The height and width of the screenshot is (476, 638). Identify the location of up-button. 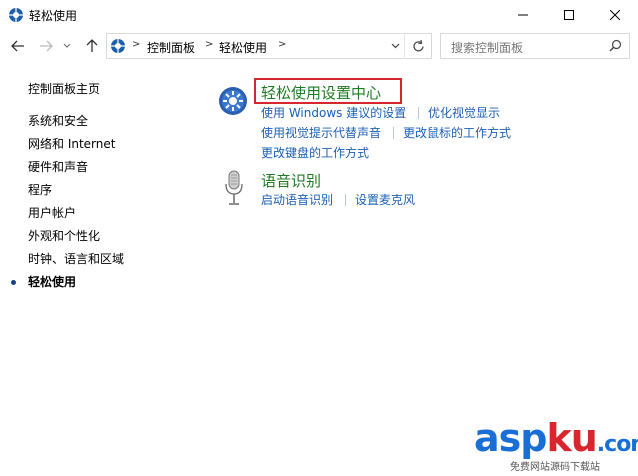
(92, 46).